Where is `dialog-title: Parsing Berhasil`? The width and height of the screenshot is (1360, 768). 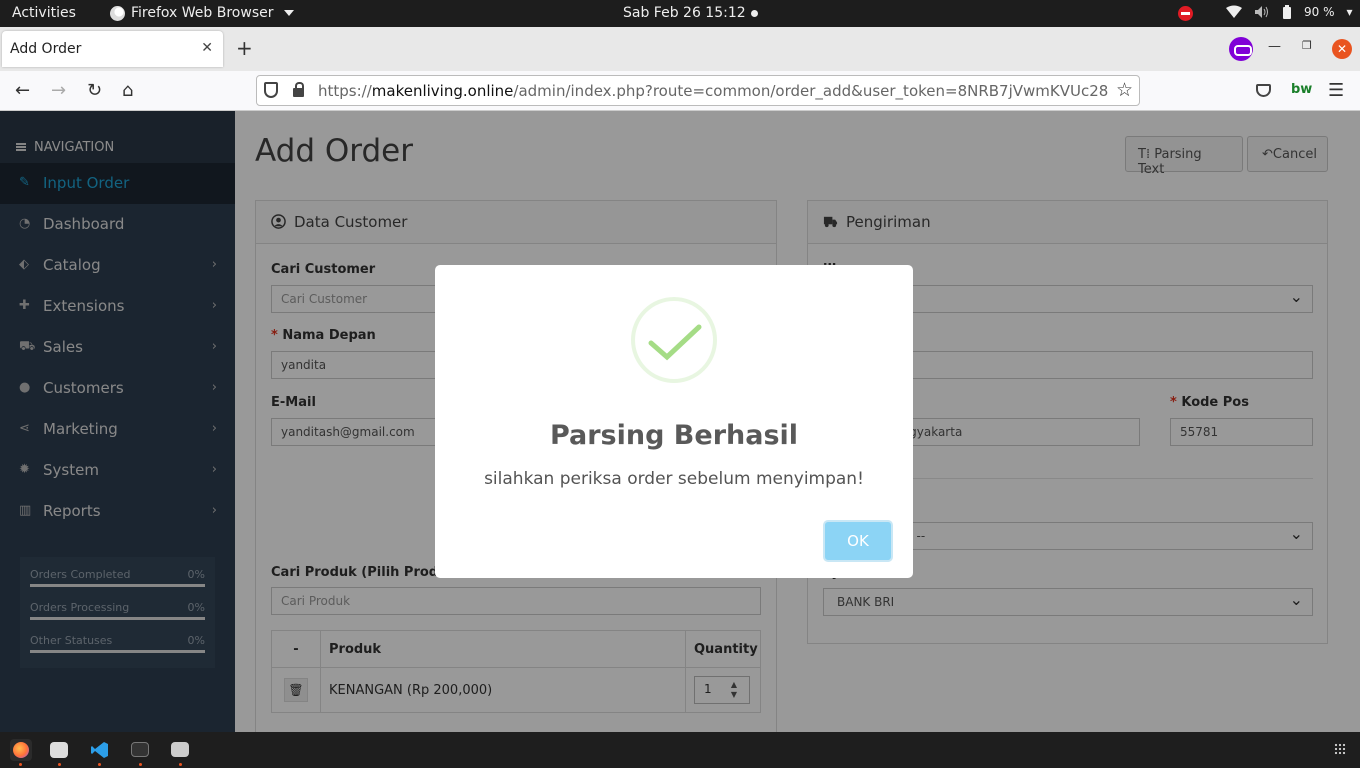 dialog-title: Parsing Berhasil is located at coordinates (674, 435).